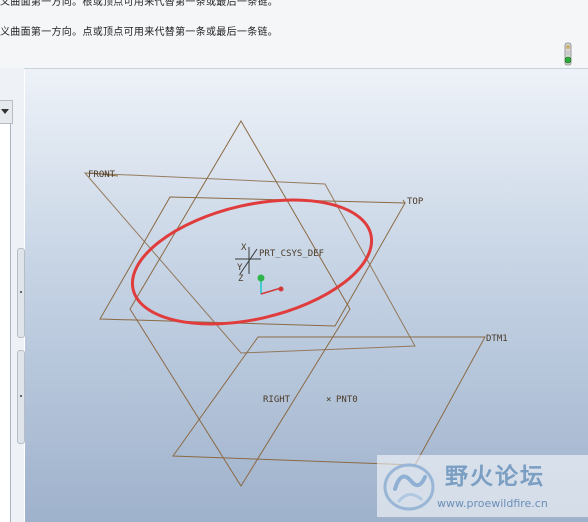 This screenshot has width=588, height=522. What do you see at coordinates (21, 293) in the screenshot?
I see `panel-sash-upper` at bounding box center [21, 293].